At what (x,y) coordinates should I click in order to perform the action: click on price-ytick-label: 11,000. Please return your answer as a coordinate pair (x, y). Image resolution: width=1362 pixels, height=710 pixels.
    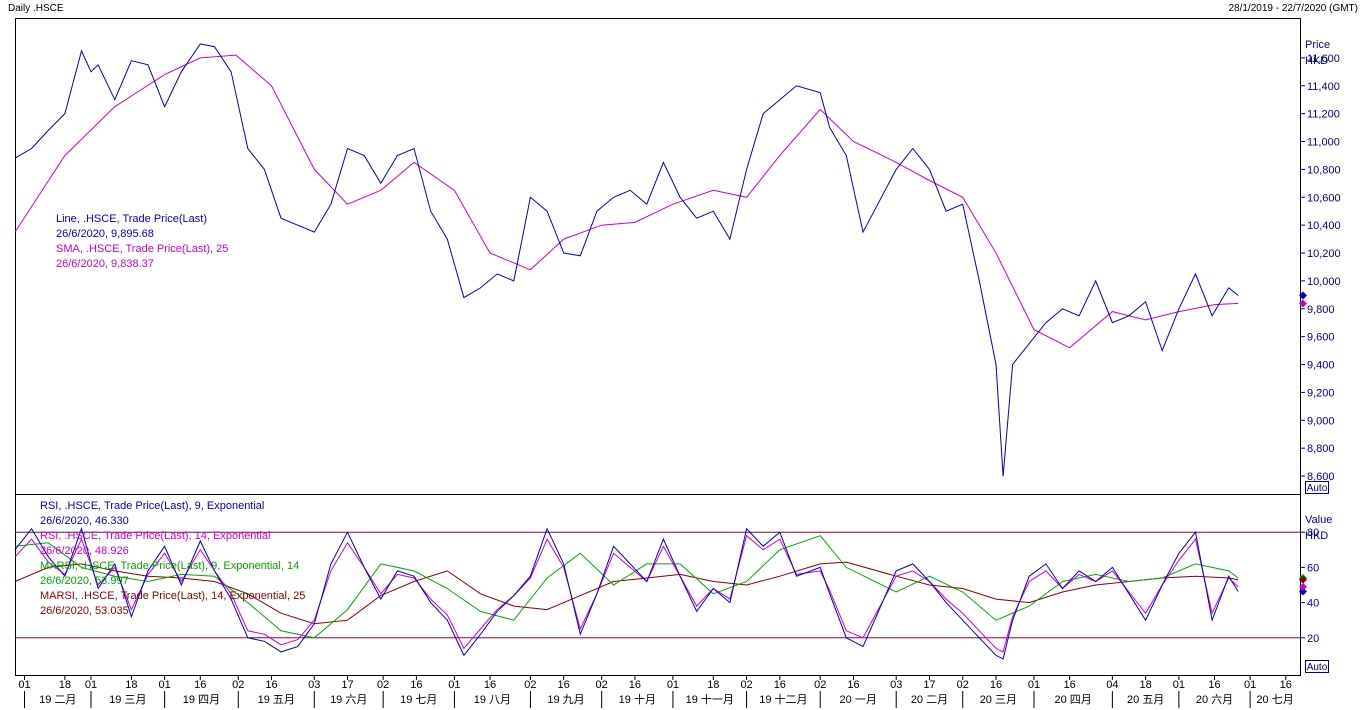
    Looking at the image, I should click on (1323, 143).